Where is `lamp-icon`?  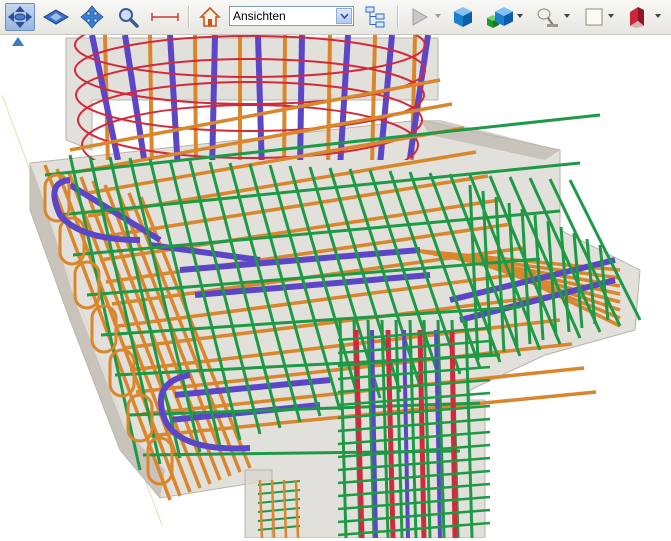
lamp-icon is located at coordinates (547, 17).